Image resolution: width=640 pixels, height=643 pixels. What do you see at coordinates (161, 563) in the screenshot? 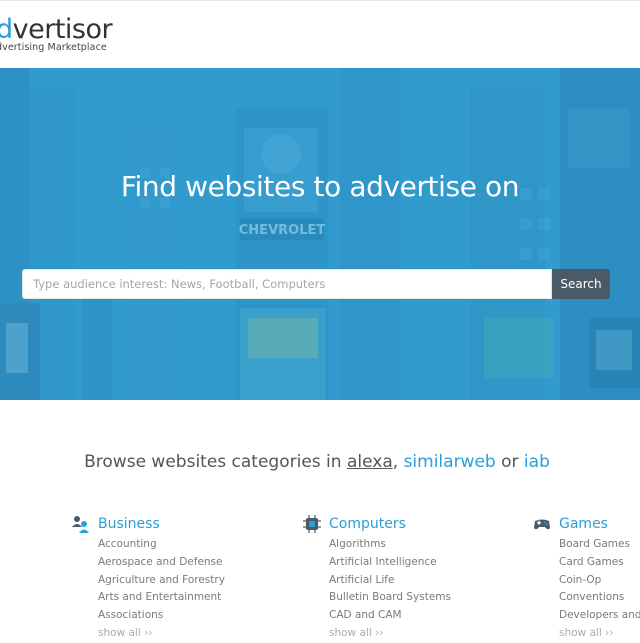
I see `category-item: Aerospace and Defense` at bounding box center [161, 563].